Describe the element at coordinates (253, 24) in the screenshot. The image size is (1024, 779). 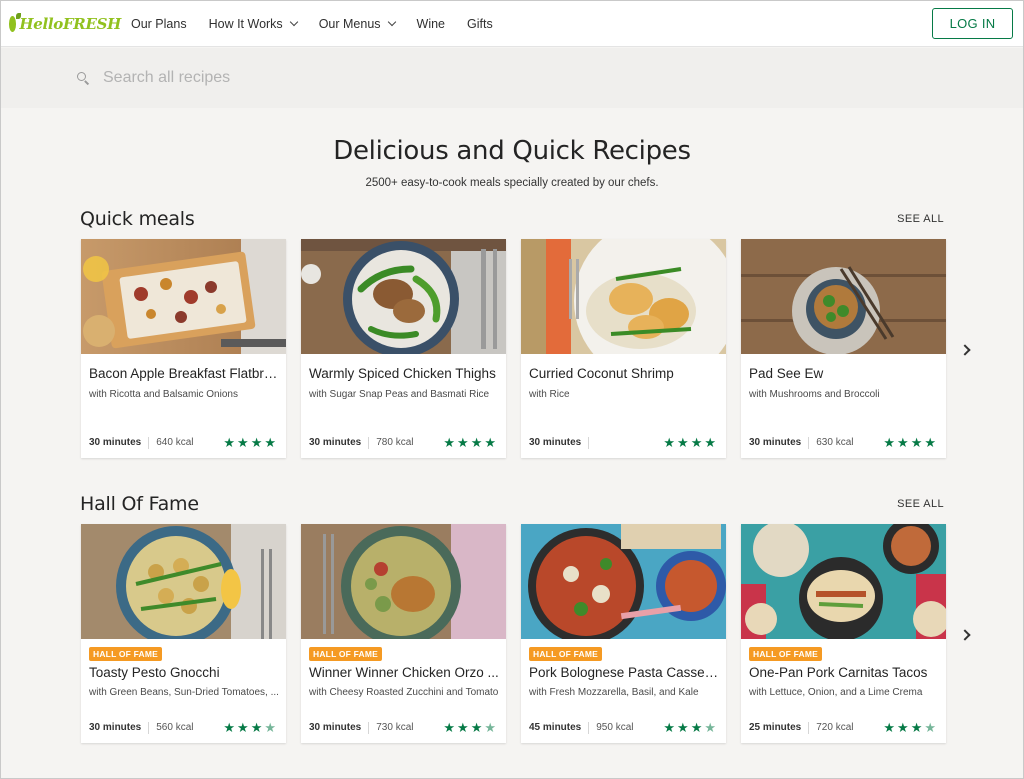
I see `nav-how-it-works: How It Works` at that location.